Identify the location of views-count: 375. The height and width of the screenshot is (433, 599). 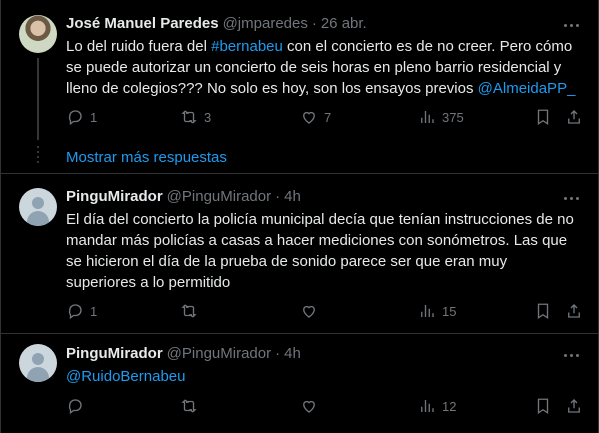
(453, 117).